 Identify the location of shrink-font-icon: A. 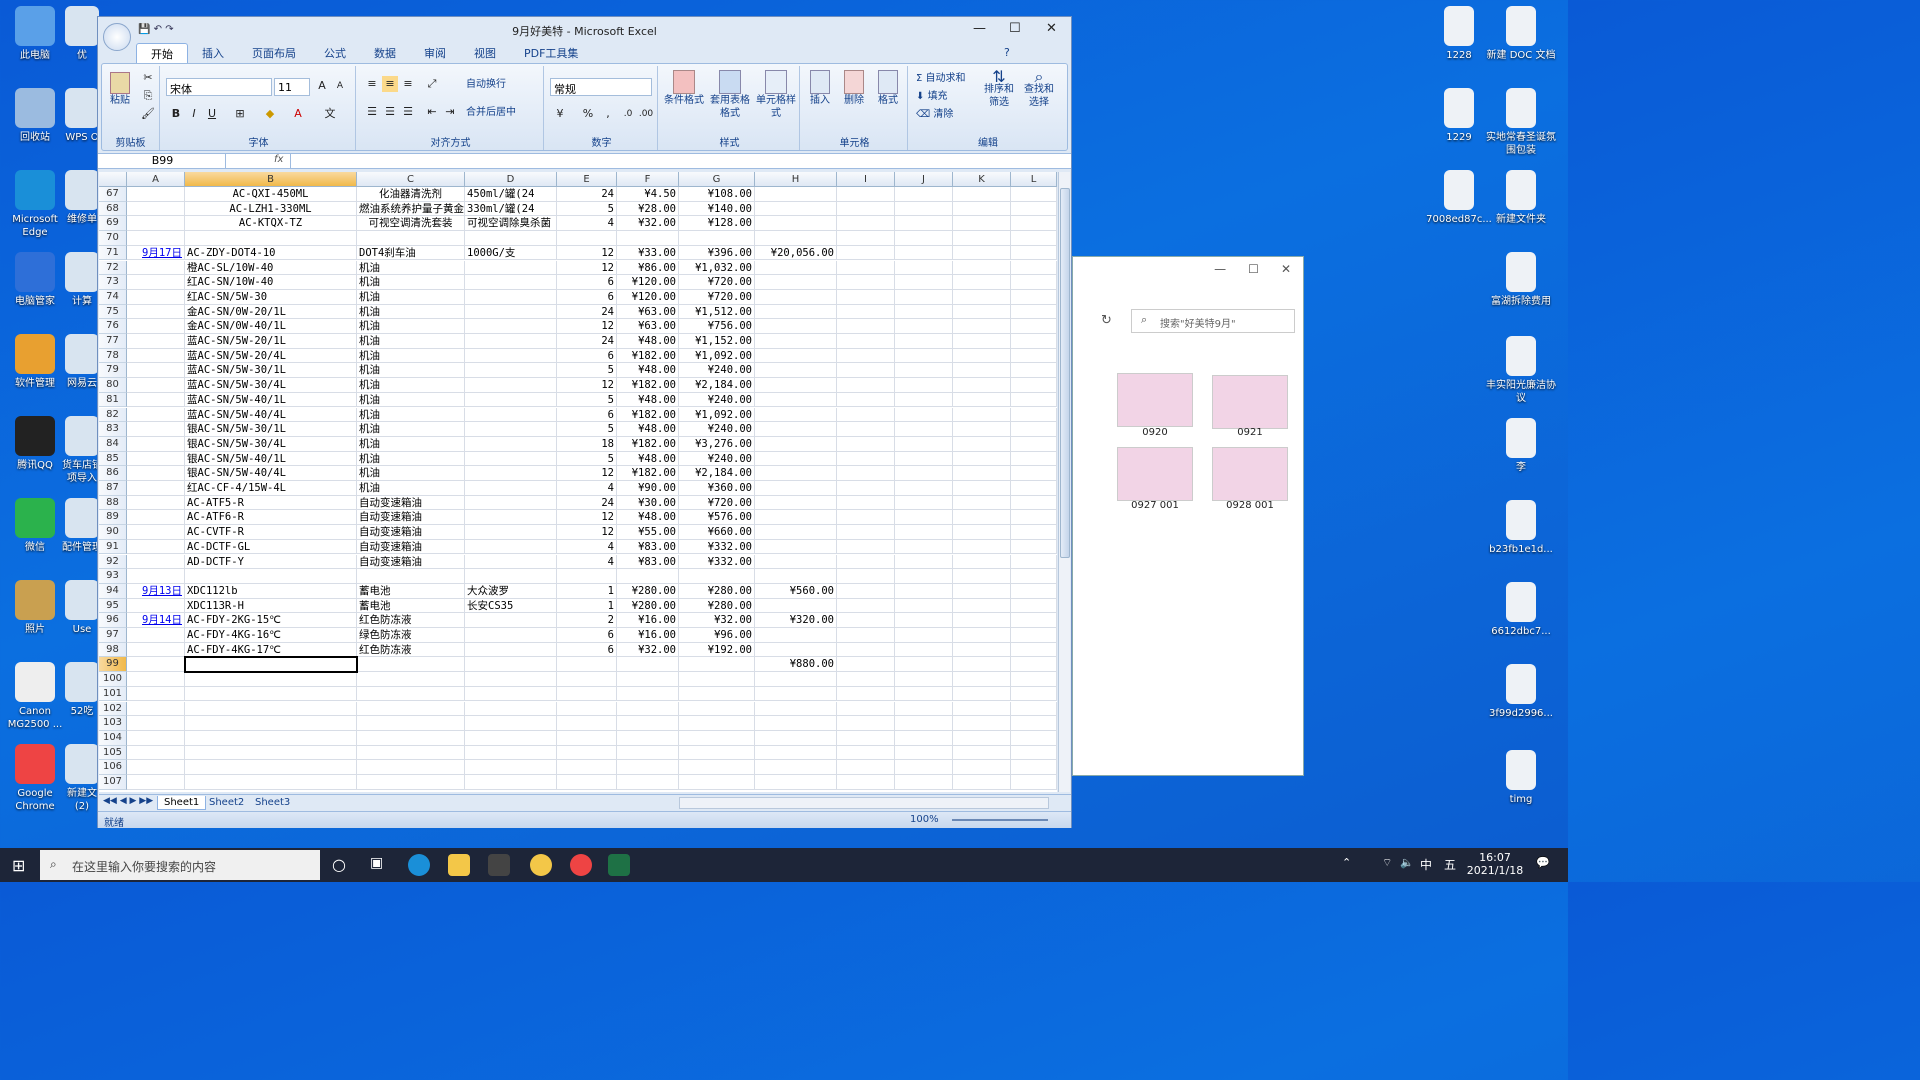
(340, 86).